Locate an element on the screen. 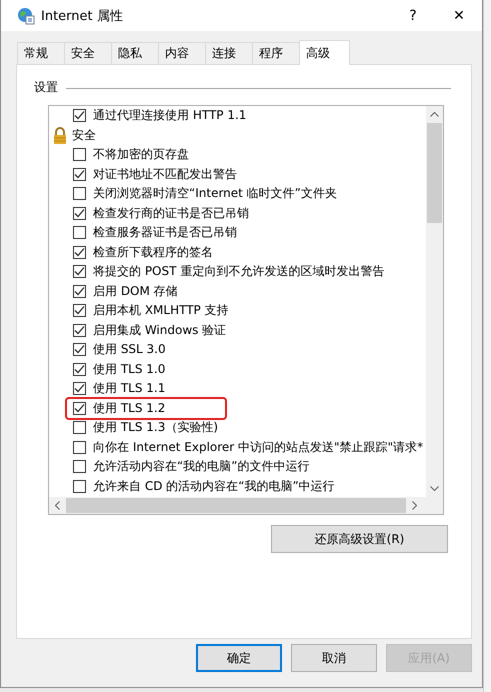  checkbox-label: 使用 SSL 3.0 is located at coordinates (129, 349).